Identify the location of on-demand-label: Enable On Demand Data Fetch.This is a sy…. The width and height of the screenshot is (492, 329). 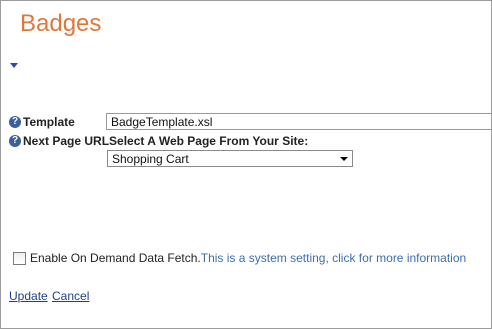
(248, 258).